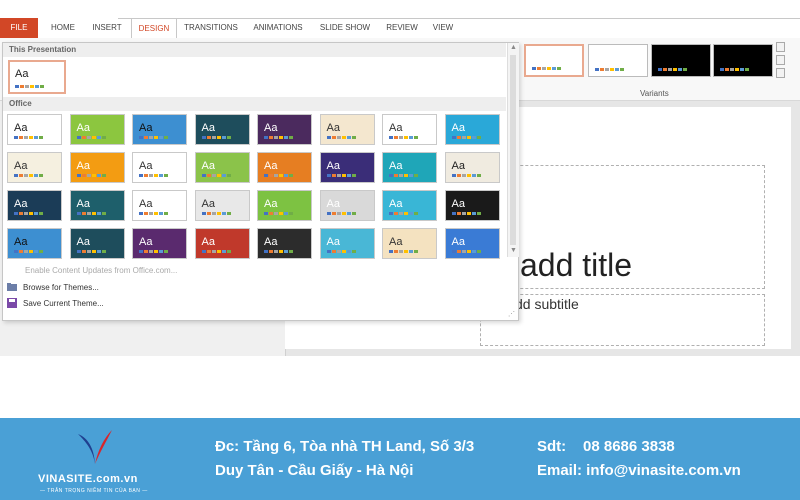 This screenshot has height=500, width=800. I want to click on current-theme-thumbnail: Aa, so click(37, 77).